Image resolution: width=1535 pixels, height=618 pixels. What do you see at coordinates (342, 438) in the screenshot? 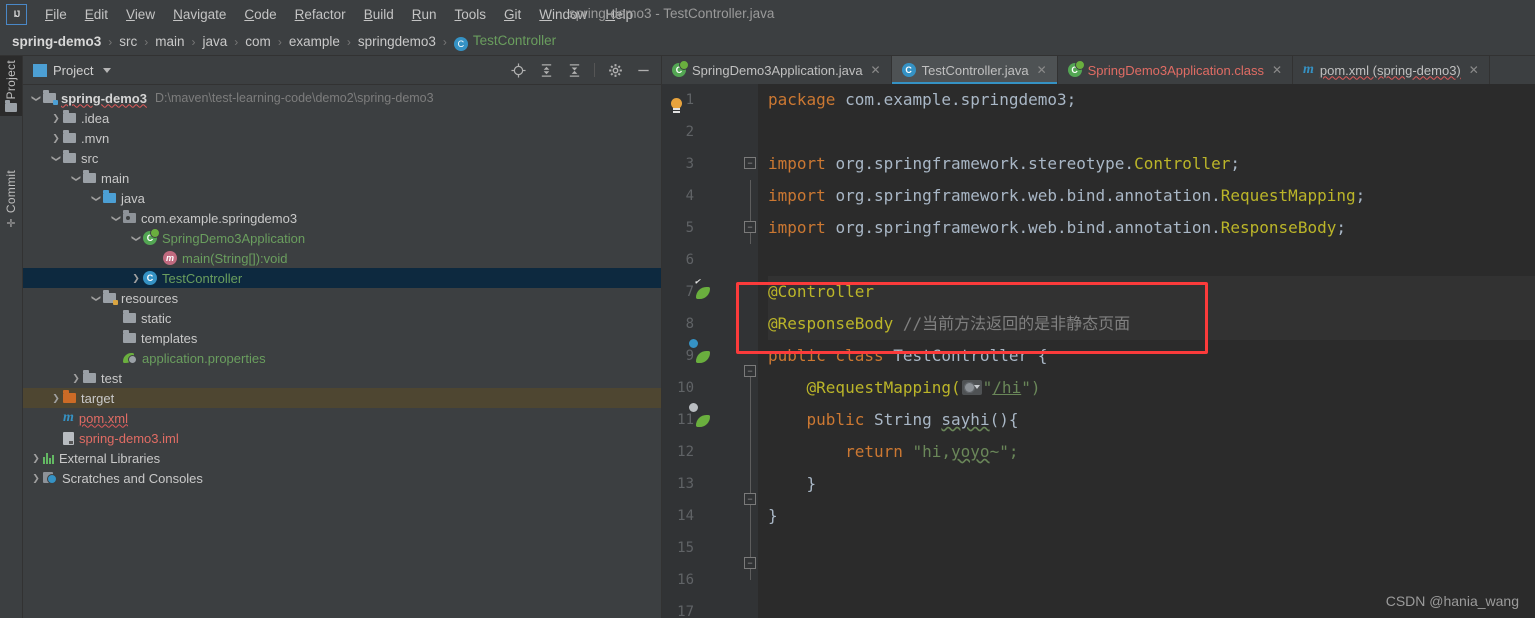
I see `tree-row-spring-demo3-iml: spring-demo3.iml` at bounding box center [342, 438].